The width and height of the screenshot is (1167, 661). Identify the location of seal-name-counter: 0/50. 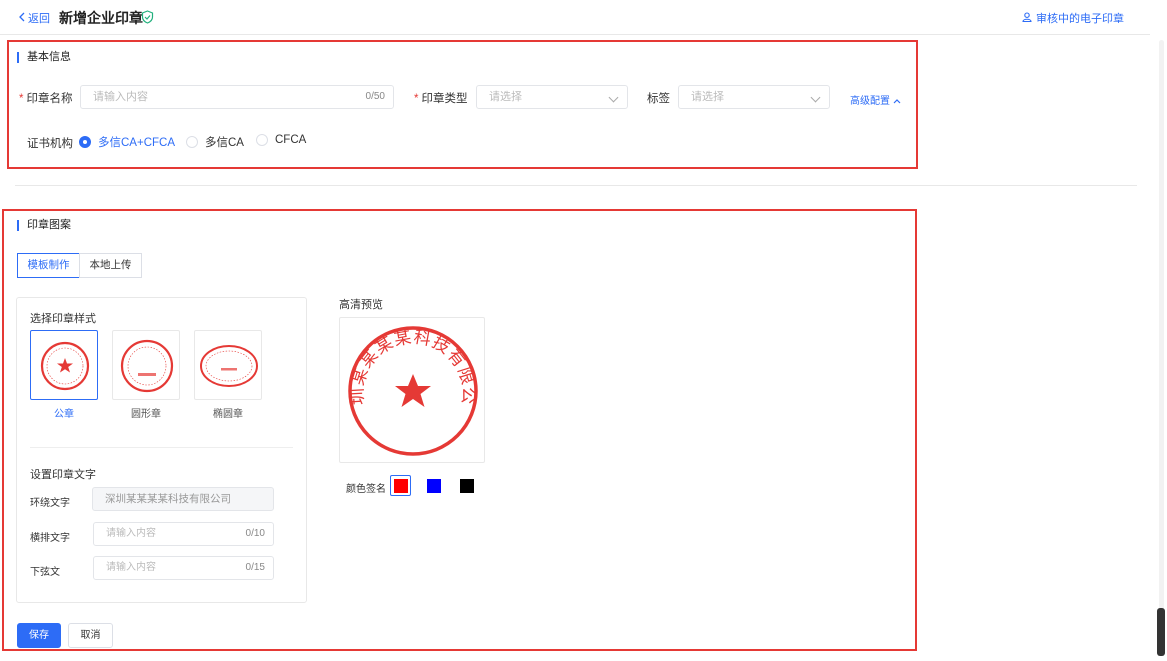
(375, 96).